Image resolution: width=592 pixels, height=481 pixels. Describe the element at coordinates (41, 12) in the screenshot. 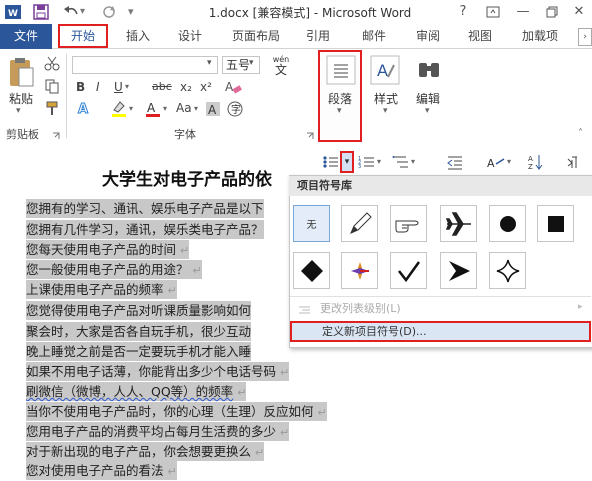

I see `save-icon` at that location.